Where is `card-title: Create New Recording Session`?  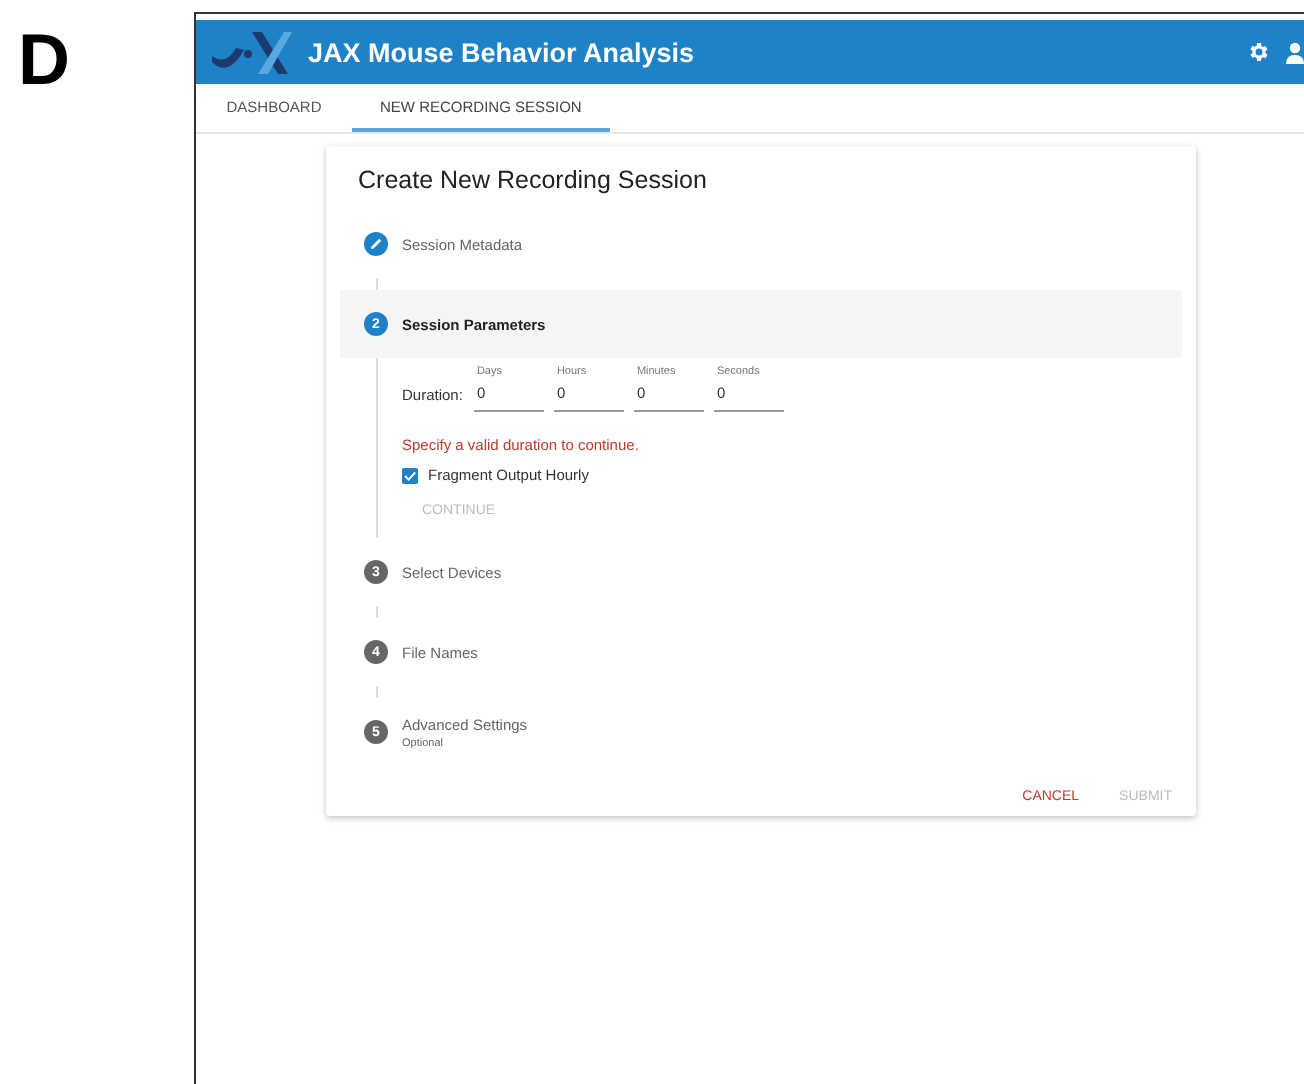
card-title: Create New Recording Session is located at coordinates (532, 181).